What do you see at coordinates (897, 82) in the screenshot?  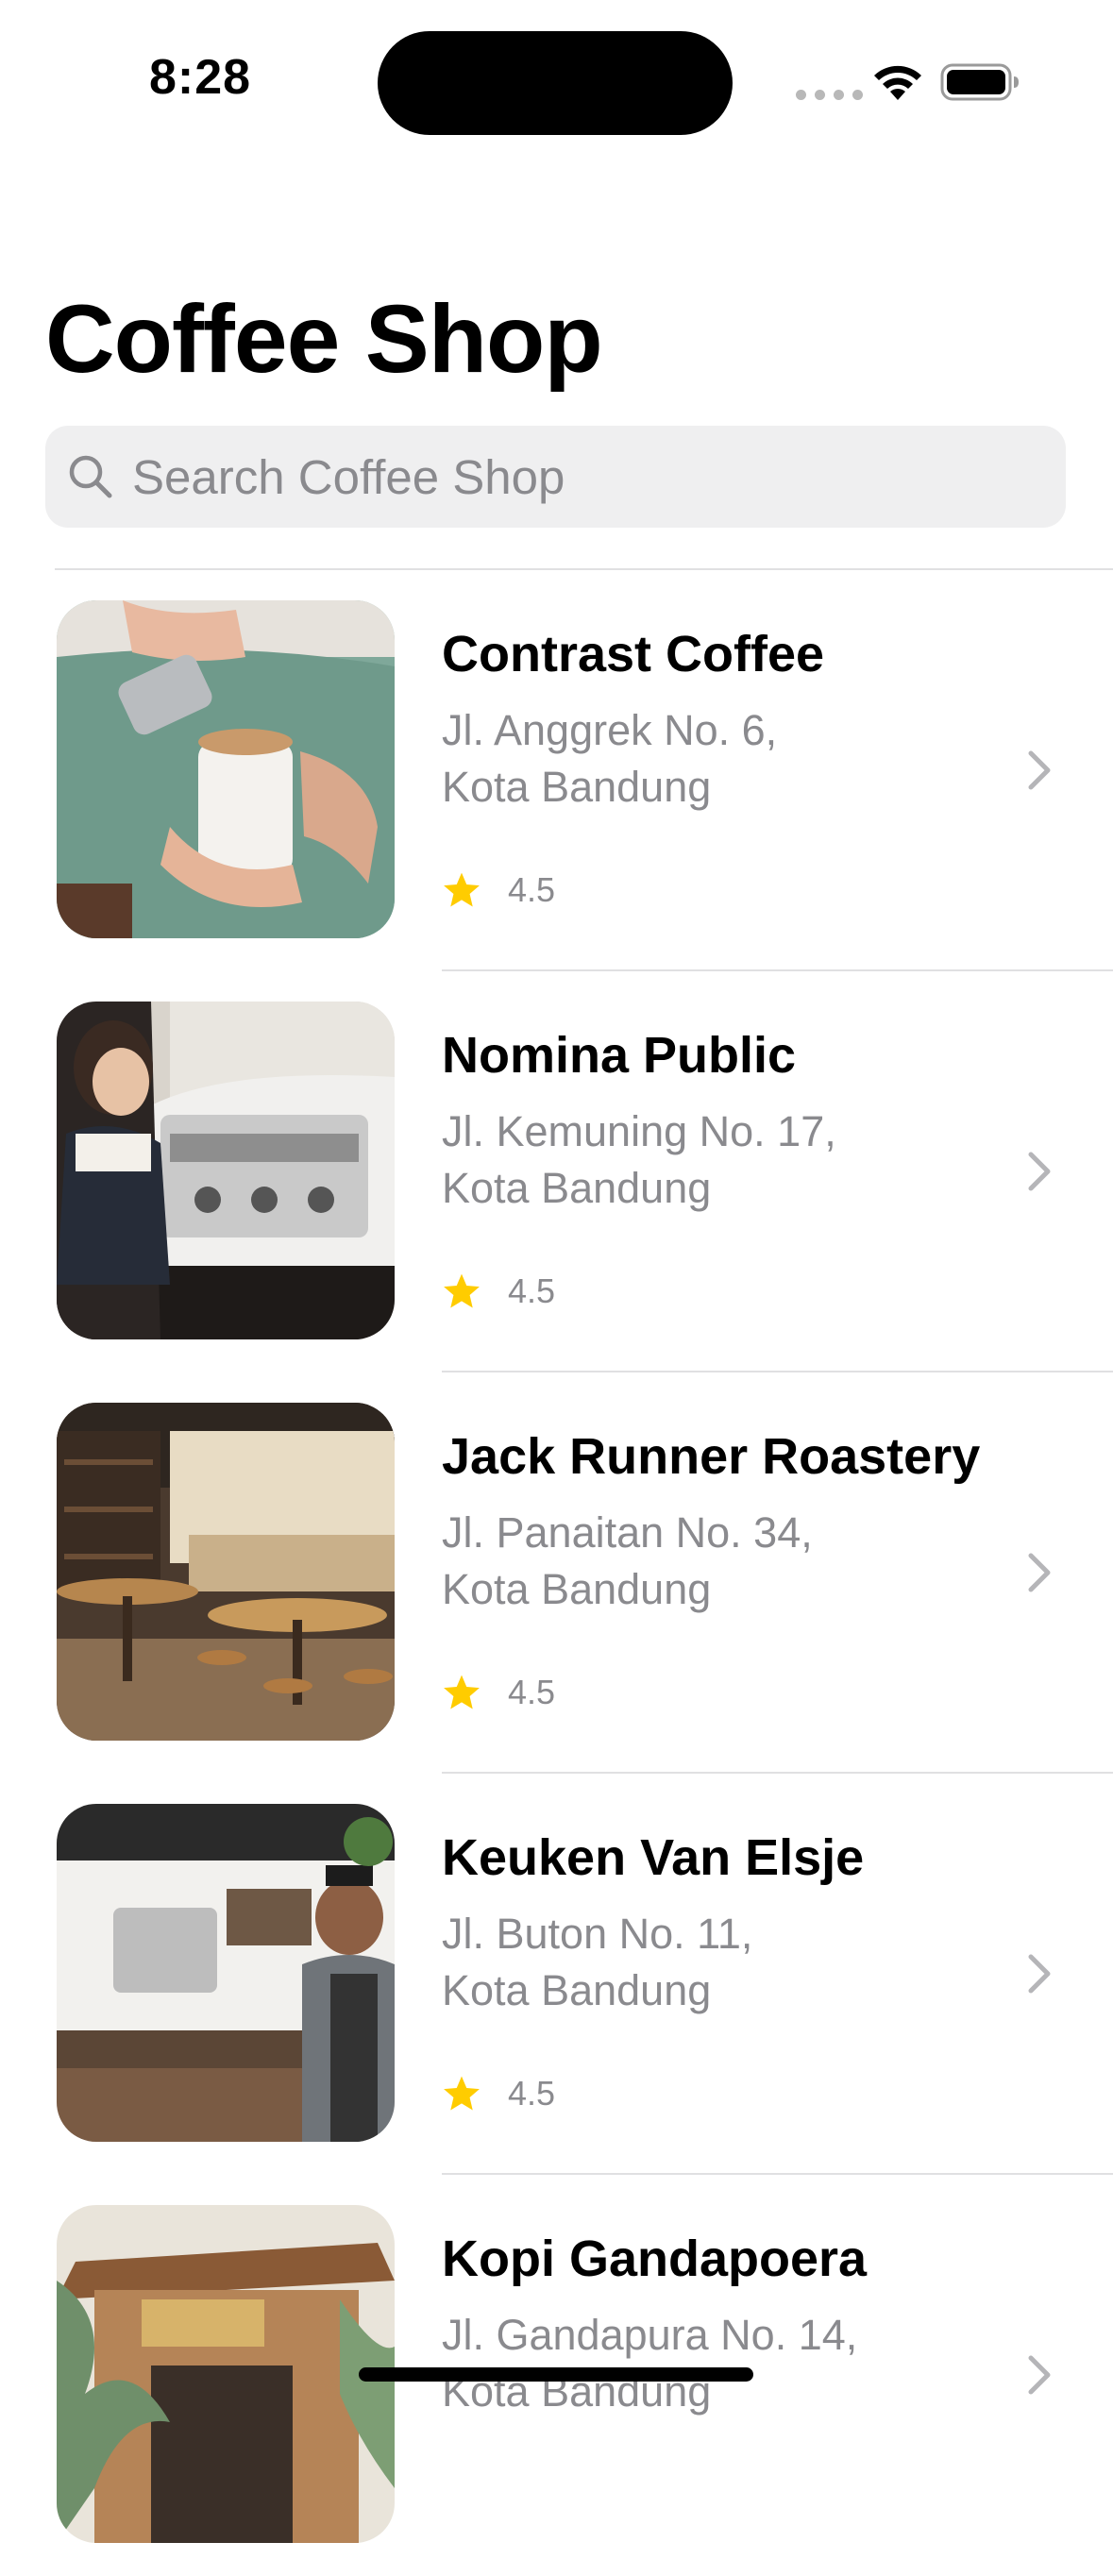 I see `wifi-icon` at bounding box center [897, 82].